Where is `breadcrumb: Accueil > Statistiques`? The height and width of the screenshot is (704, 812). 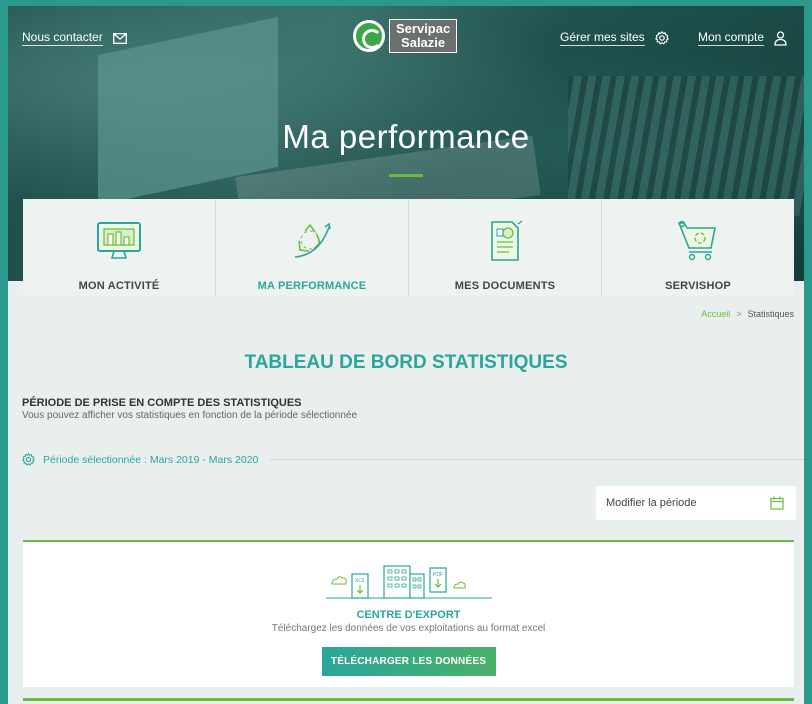 breadcrumb: Accueil > Statistiques is located at coordinates (747, 314).